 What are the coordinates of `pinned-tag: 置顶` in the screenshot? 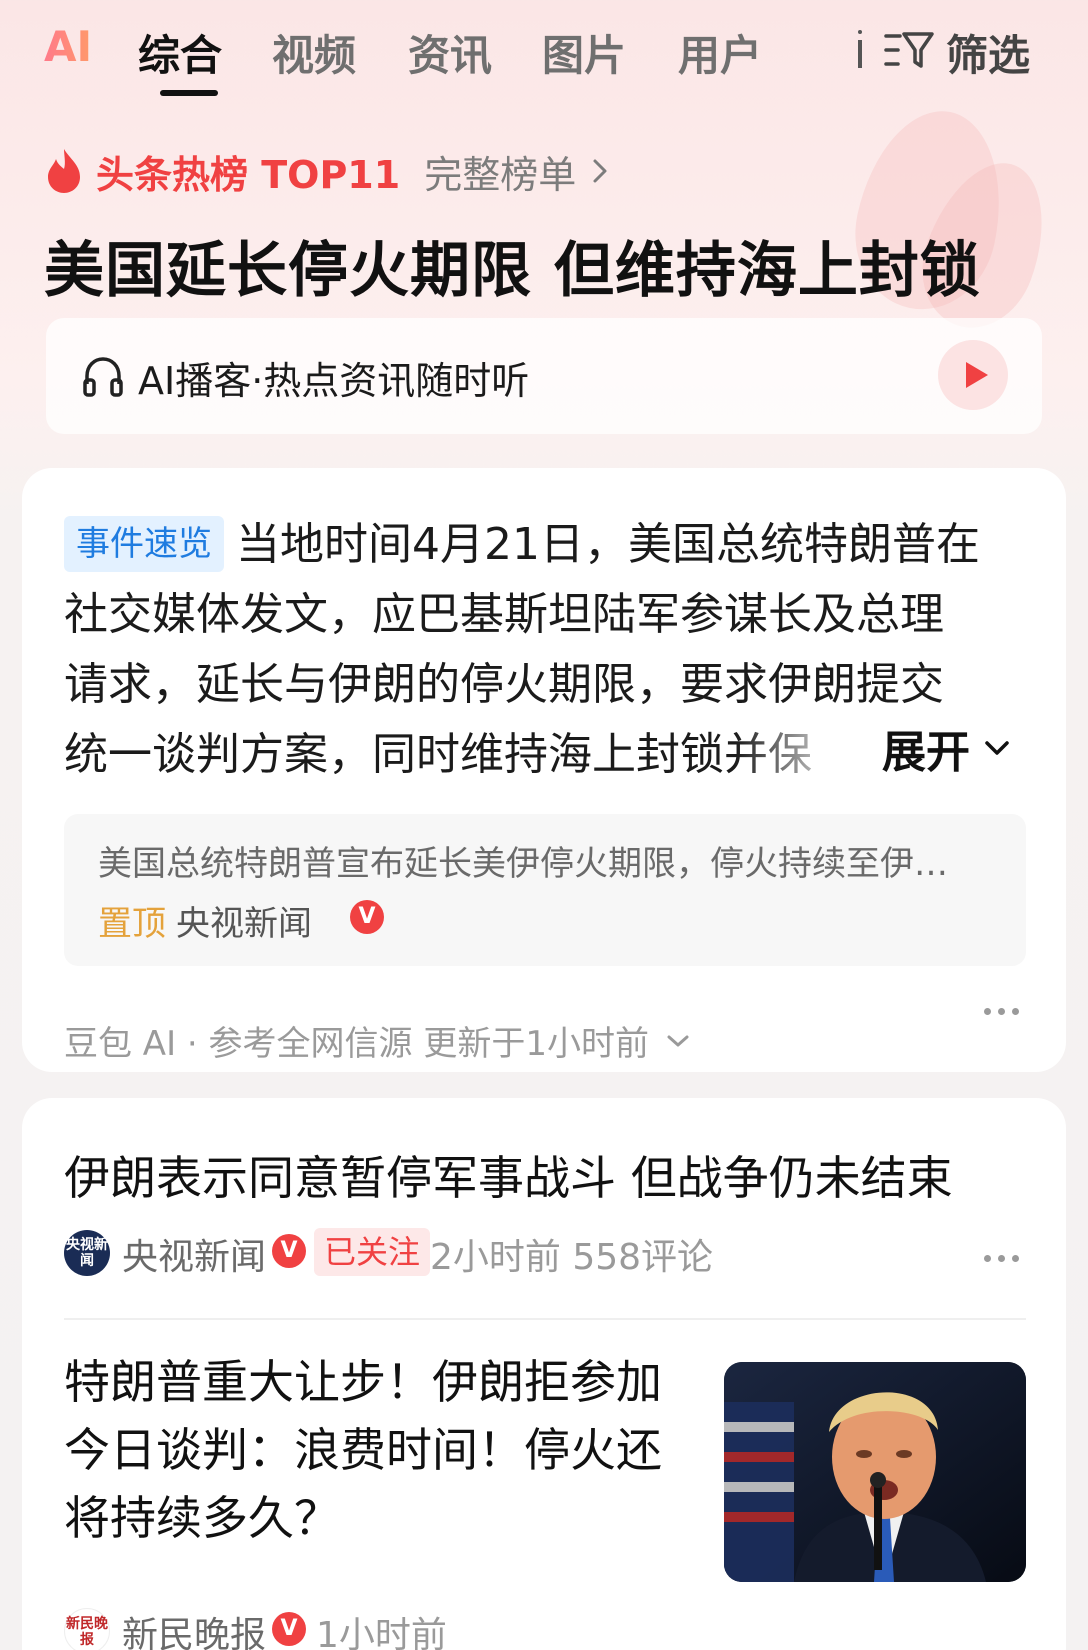 It's located at (132, 924).